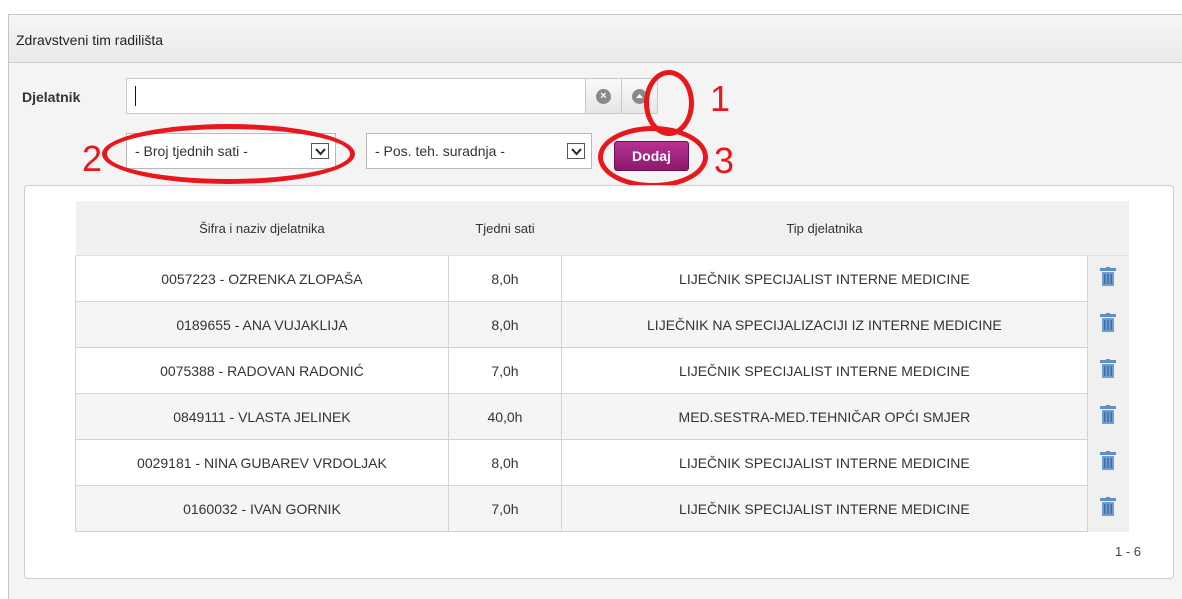 The height and width of the screenshot is (599, 1182). Describe the element at coordinates (724, 160) in the screenshot. I see `annotation-number-3: 3` at that location.